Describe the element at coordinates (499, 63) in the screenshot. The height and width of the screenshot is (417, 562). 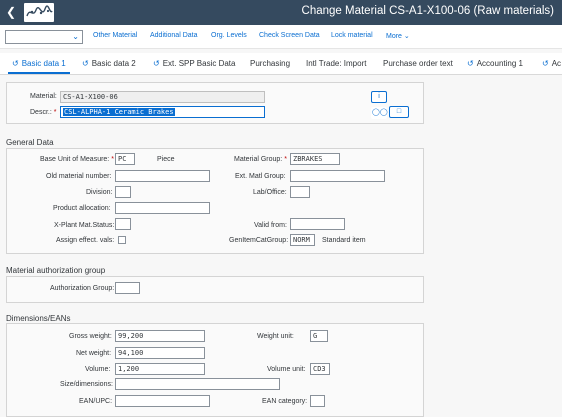
I see `tab-label: Accounting 1` at that location.